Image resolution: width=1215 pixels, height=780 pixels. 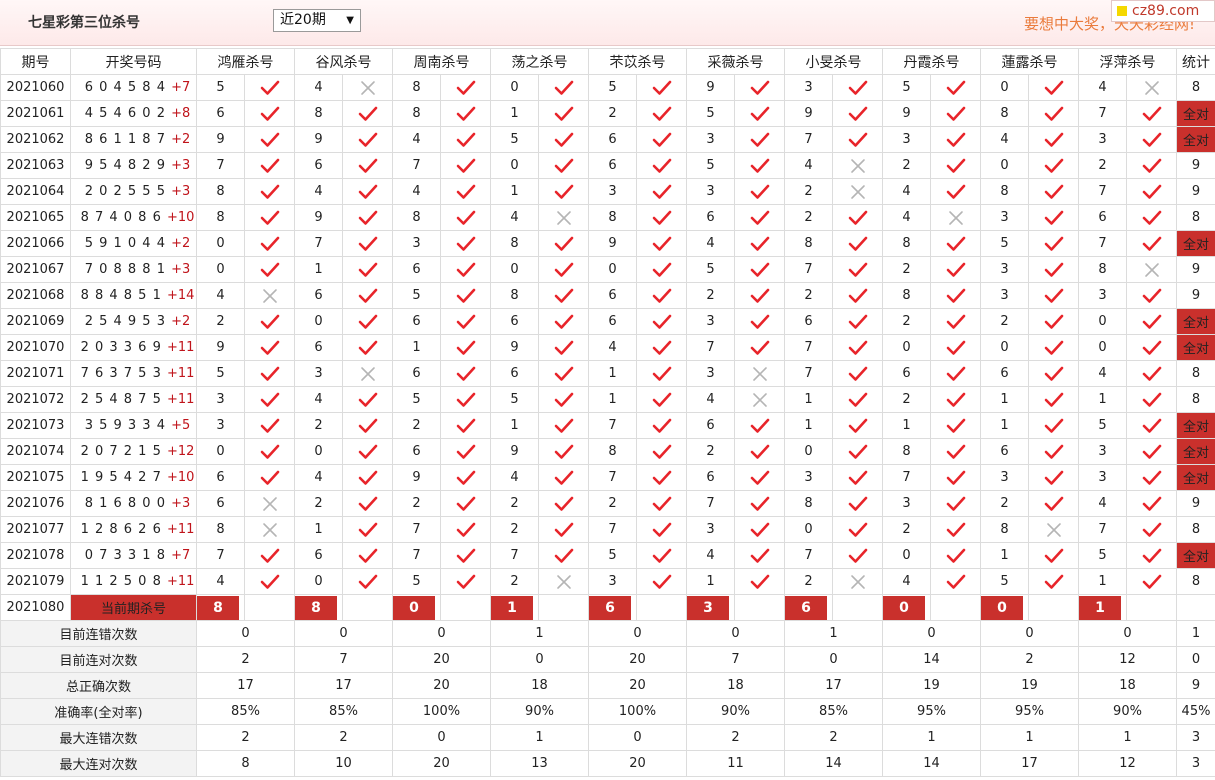 I want to click on draw-numbers: 2 0 3 3 6 9, so click(x=121, y=347).